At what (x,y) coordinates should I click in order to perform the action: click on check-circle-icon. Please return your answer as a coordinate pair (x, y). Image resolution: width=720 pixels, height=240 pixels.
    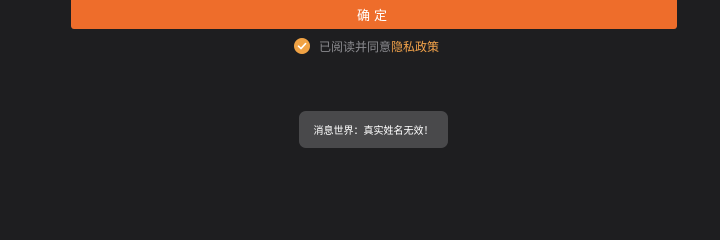
    Looking at the image, I should click on (302, 46).